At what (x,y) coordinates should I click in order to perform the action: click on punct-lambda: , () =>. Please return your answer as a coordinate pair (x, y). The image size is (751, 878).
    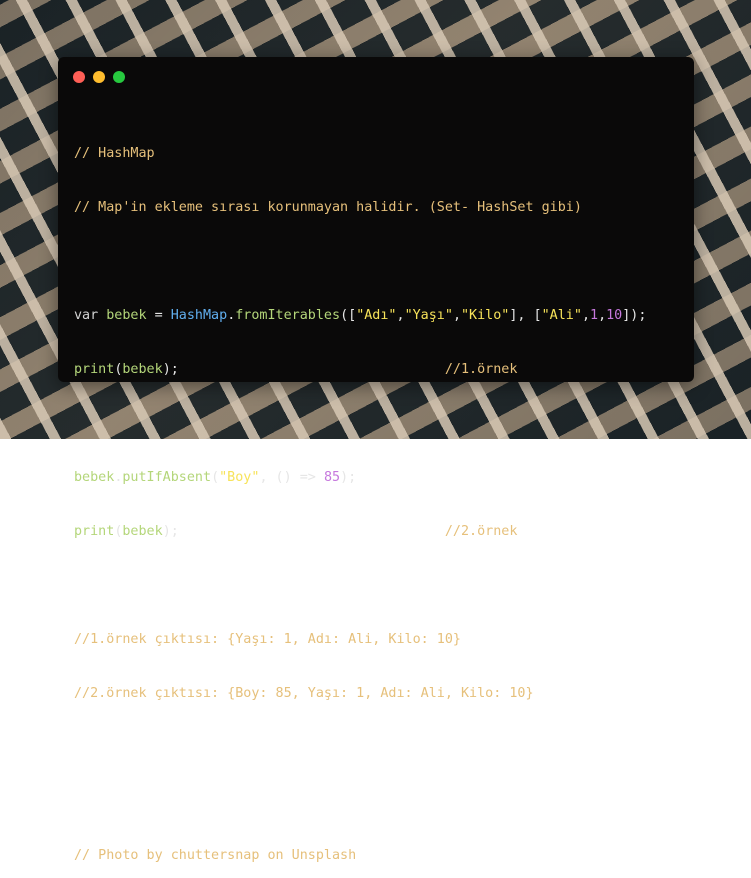
    Looking at the image, I should click on (291, 477).